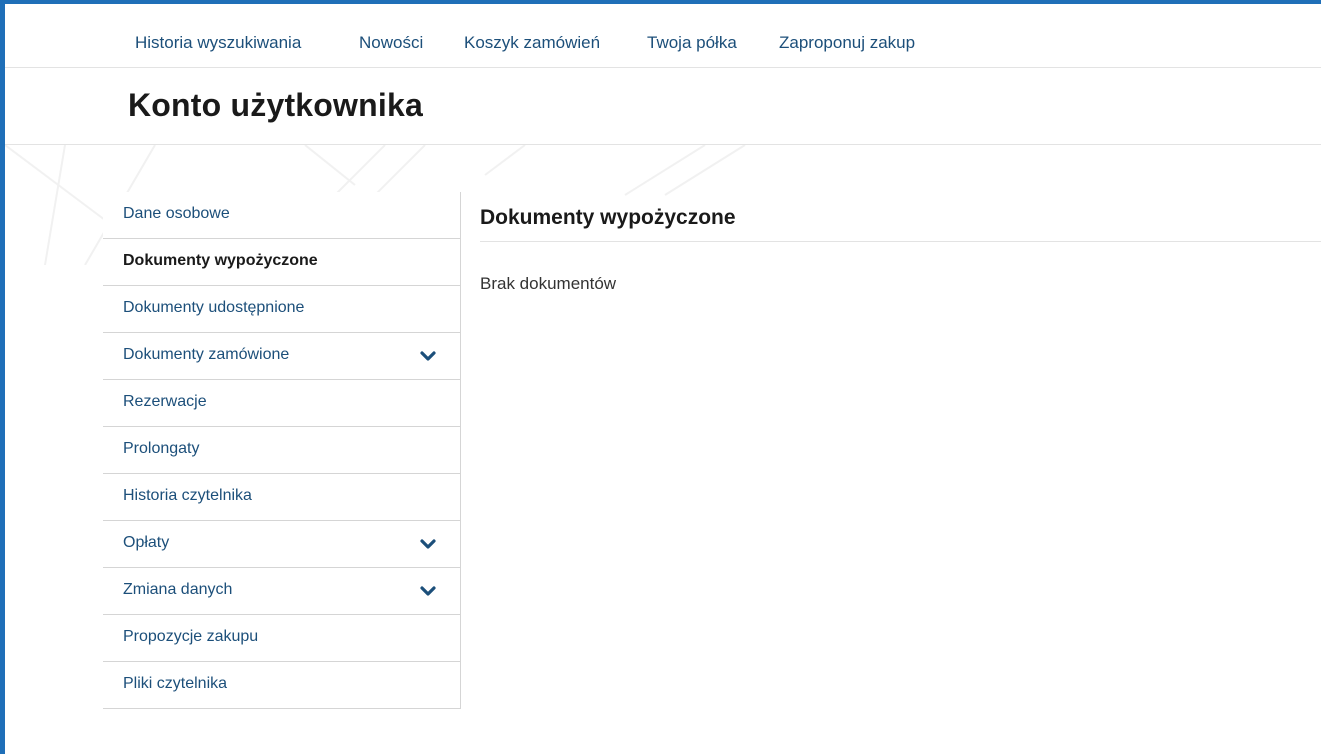 This screenshot has width=1321, height=754. Describe the element at coordinates (187, 495) in the screenshot. I see `sidebar-item-label: Historia czytelnika` at that location.